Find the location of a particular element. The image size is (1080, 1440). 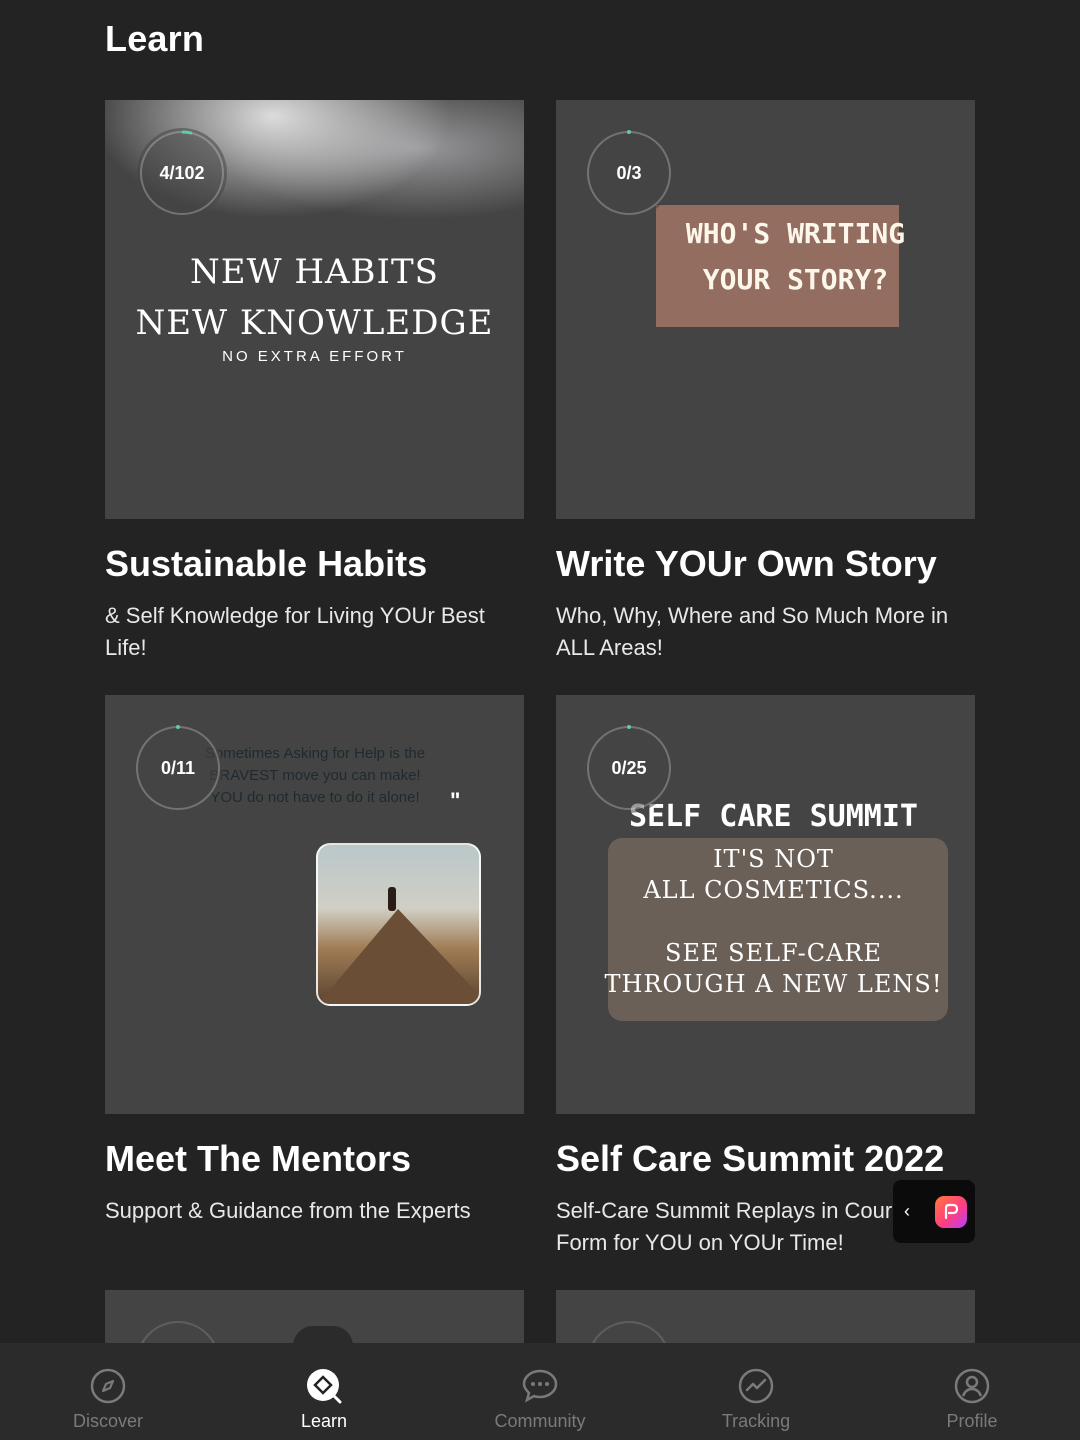

progress-ring: 0/11 is located at coordinates (178, 768).